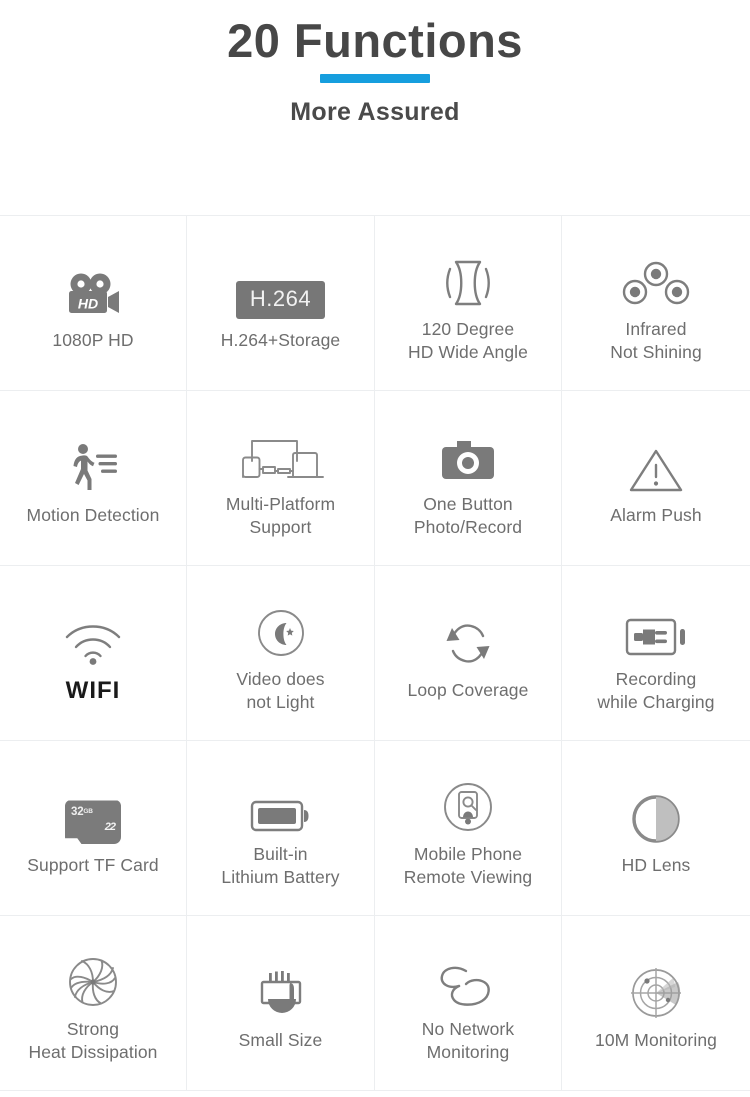  Describe the element at coordinates (95, 467) in the screenshot. I see `motion-detection-icon` at that location.